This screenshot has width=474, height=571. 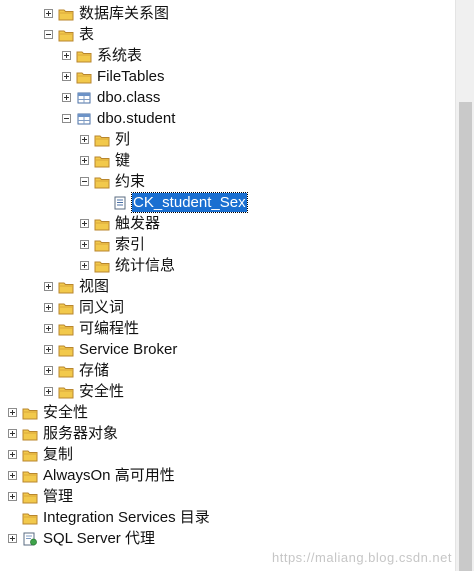 I want to click on tree-node: 数据库关系图, so click(x=107, y=13).